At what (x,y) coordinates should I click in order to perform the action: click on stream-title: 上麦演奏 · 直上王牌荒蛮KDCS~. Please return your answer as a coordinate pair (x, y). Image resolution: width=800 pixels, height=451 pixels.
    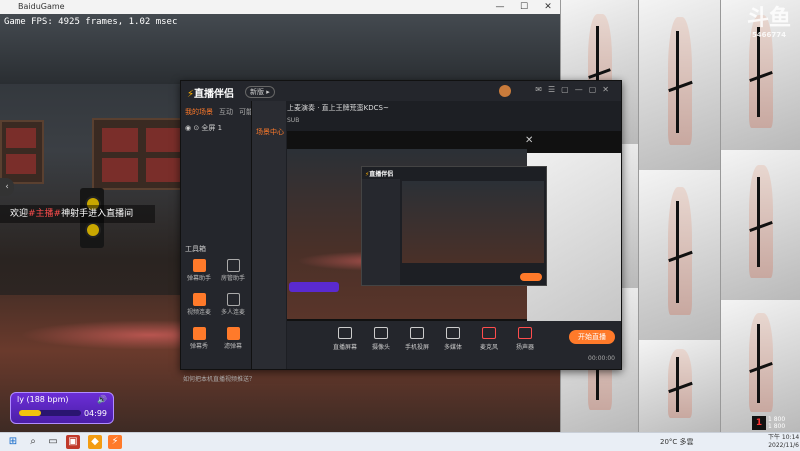
    Looking at the image, I should click on (454, 110).